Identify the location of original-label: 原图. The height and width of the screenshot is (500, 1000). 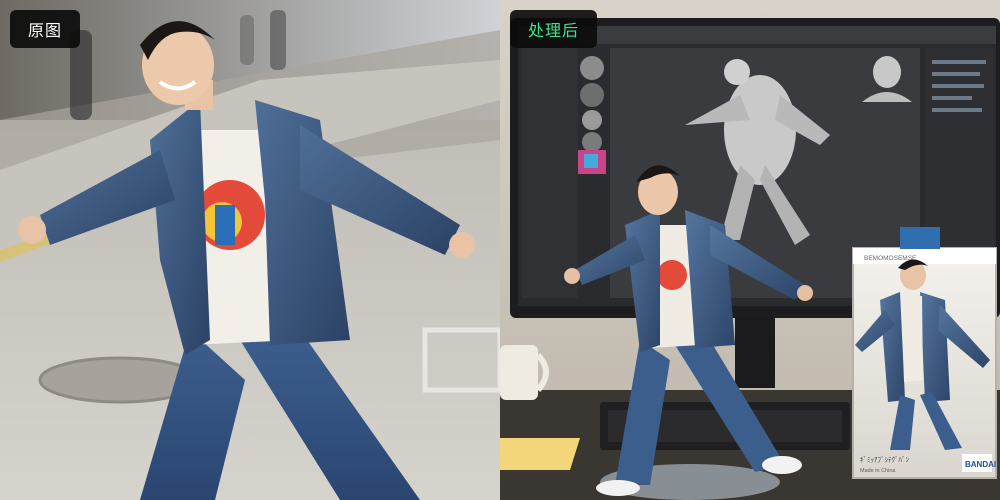
(45, 29).